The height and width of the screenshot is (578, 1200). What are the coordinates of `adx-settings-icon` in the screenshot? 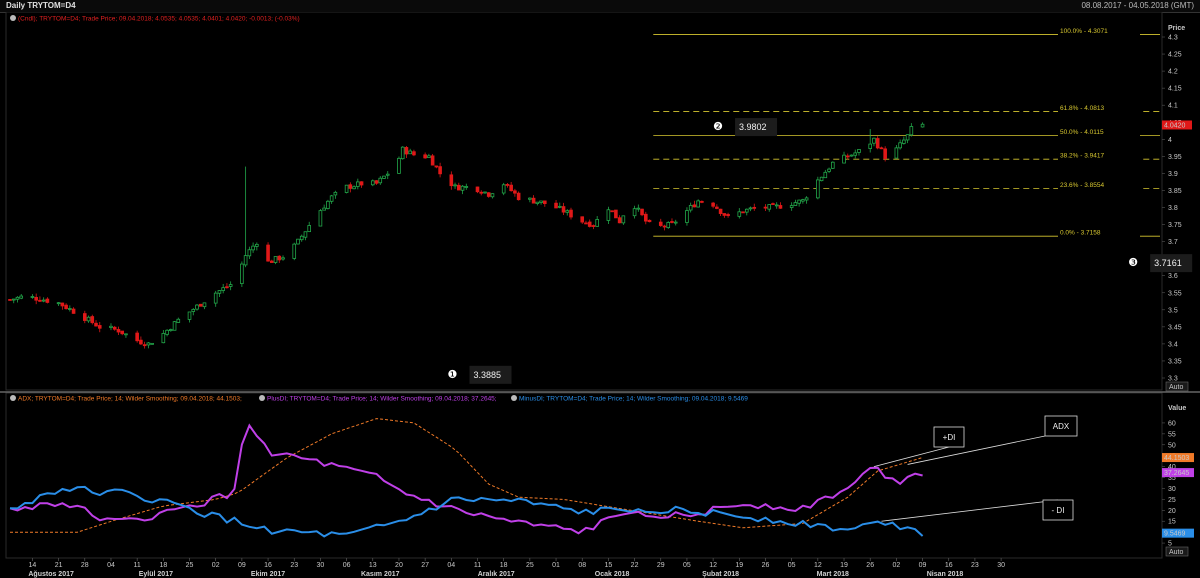 It's located at (13, 398).